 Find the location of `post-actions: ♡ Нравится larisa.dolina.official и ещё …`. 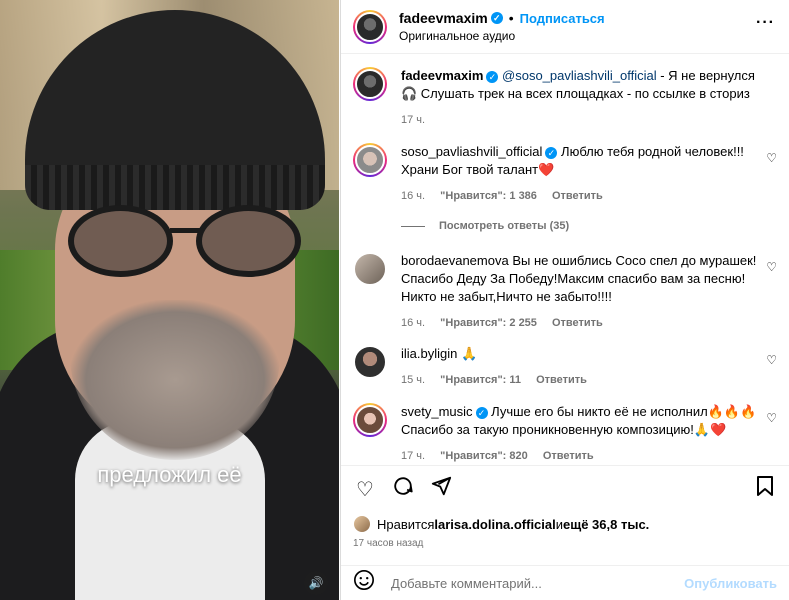

post-actions: ♡ Нравится larisa.dolina.official и ещё … is located at coordinates (565, 520).